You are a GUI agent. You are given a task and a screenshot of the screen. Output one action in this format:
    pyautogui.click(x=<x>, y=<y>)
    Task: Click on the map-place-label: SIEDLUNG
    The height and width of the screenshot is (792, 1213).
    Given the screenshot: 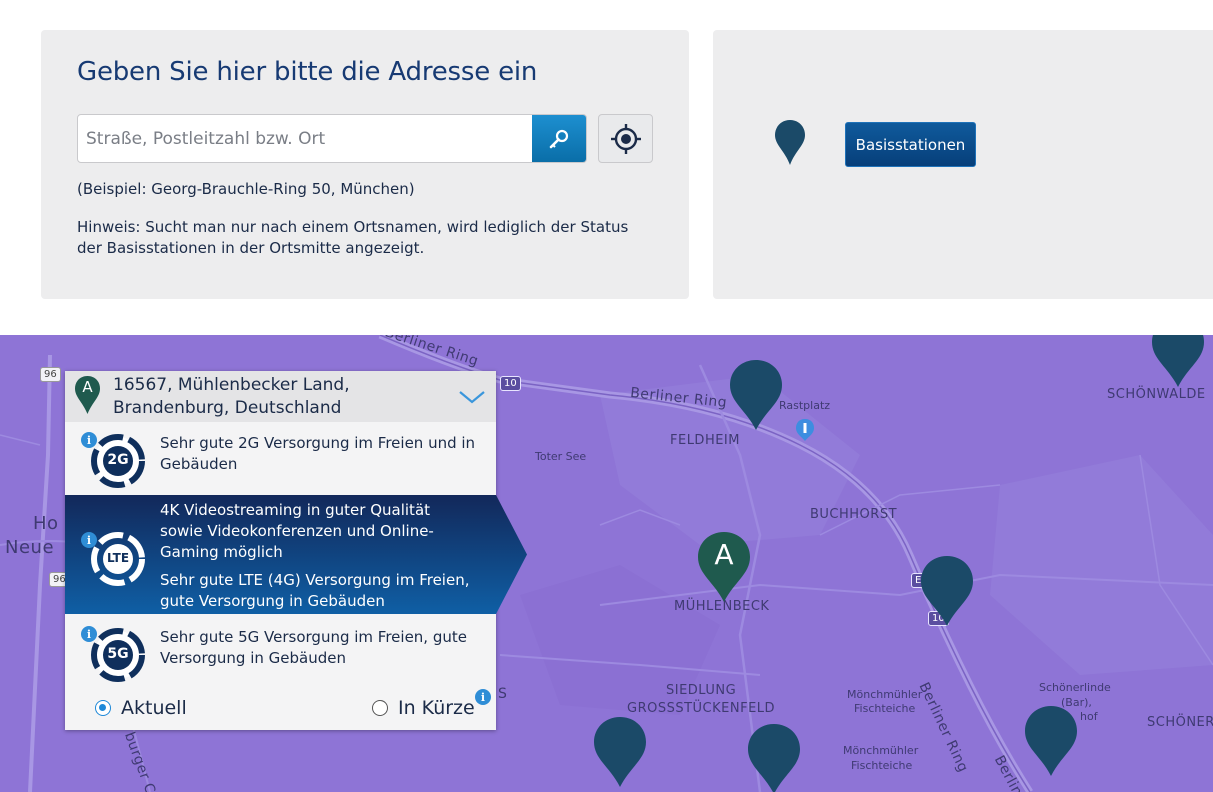 What is the action you would take?
    pyautogui.click(x=701, y=690)
    